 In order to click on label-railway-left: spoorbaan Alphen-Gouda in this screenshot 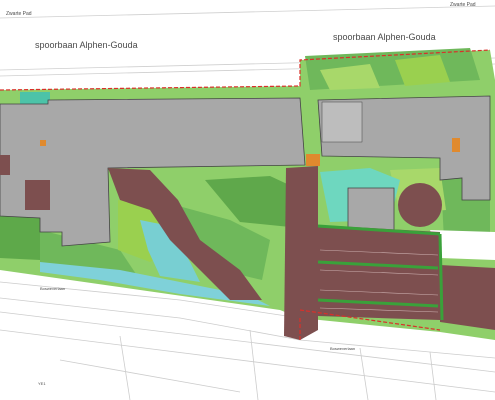, I will do `click(86, 45)`.